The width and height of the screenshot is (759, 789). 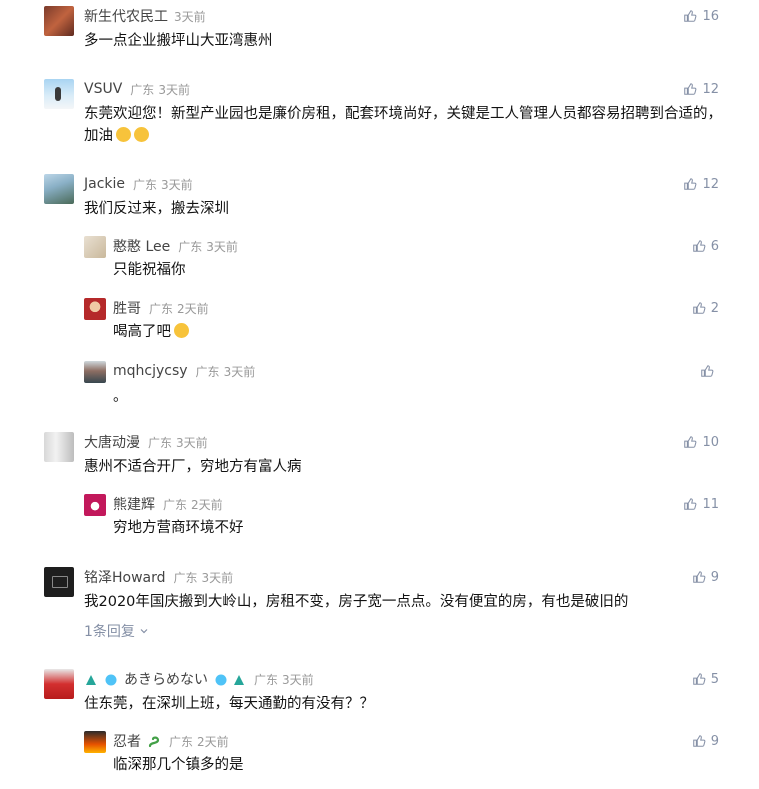 I want to click on comment-text: 我们反过来，搬去深圳, so click(x=156, y=209).